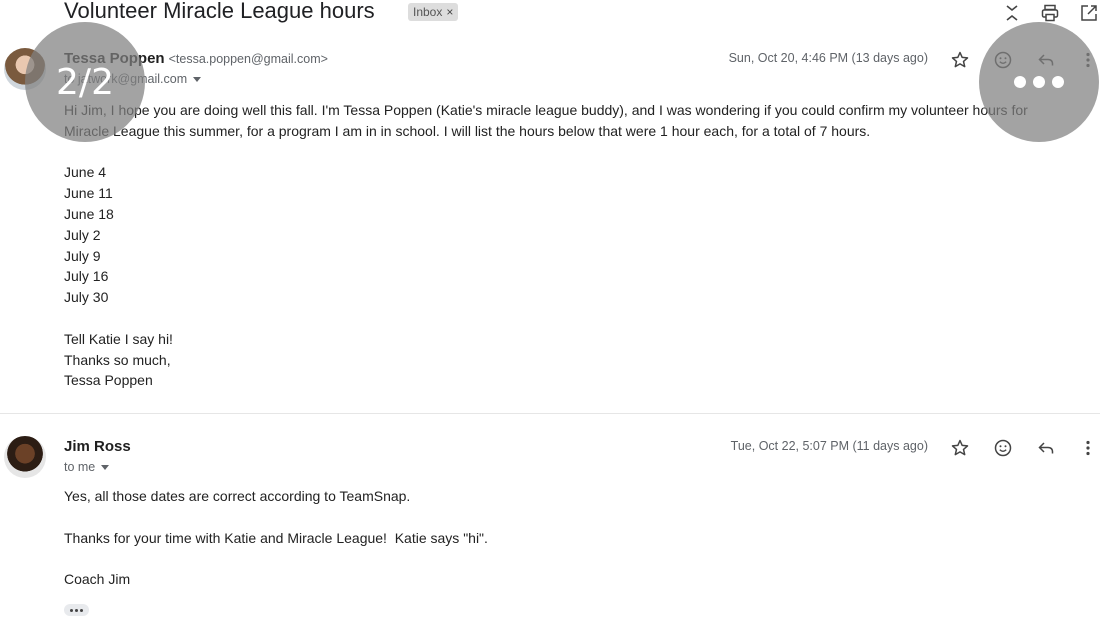  What do you see at coordinates (829, 446) in the screenshot?
I see `message-date: Tue, Oct 22, 5:07 PM (11 days ago)` at bounding box center [829, 446].